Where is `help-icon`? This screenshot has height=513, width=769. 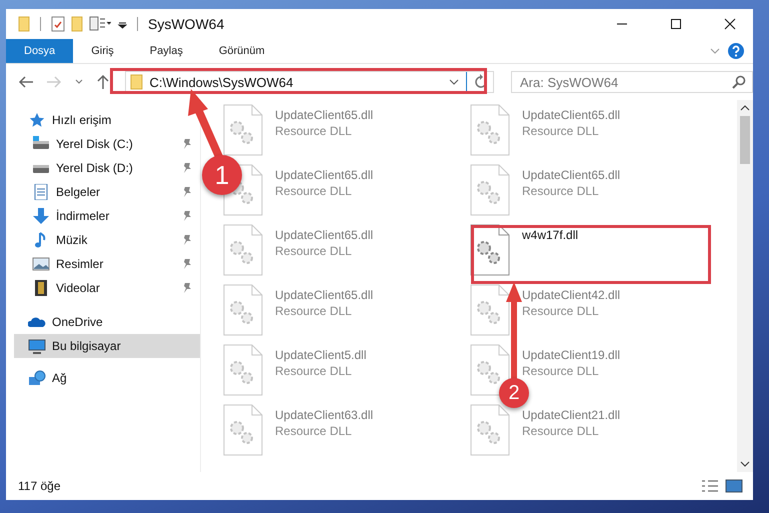
help-icon is located at coordinates (736, 51).